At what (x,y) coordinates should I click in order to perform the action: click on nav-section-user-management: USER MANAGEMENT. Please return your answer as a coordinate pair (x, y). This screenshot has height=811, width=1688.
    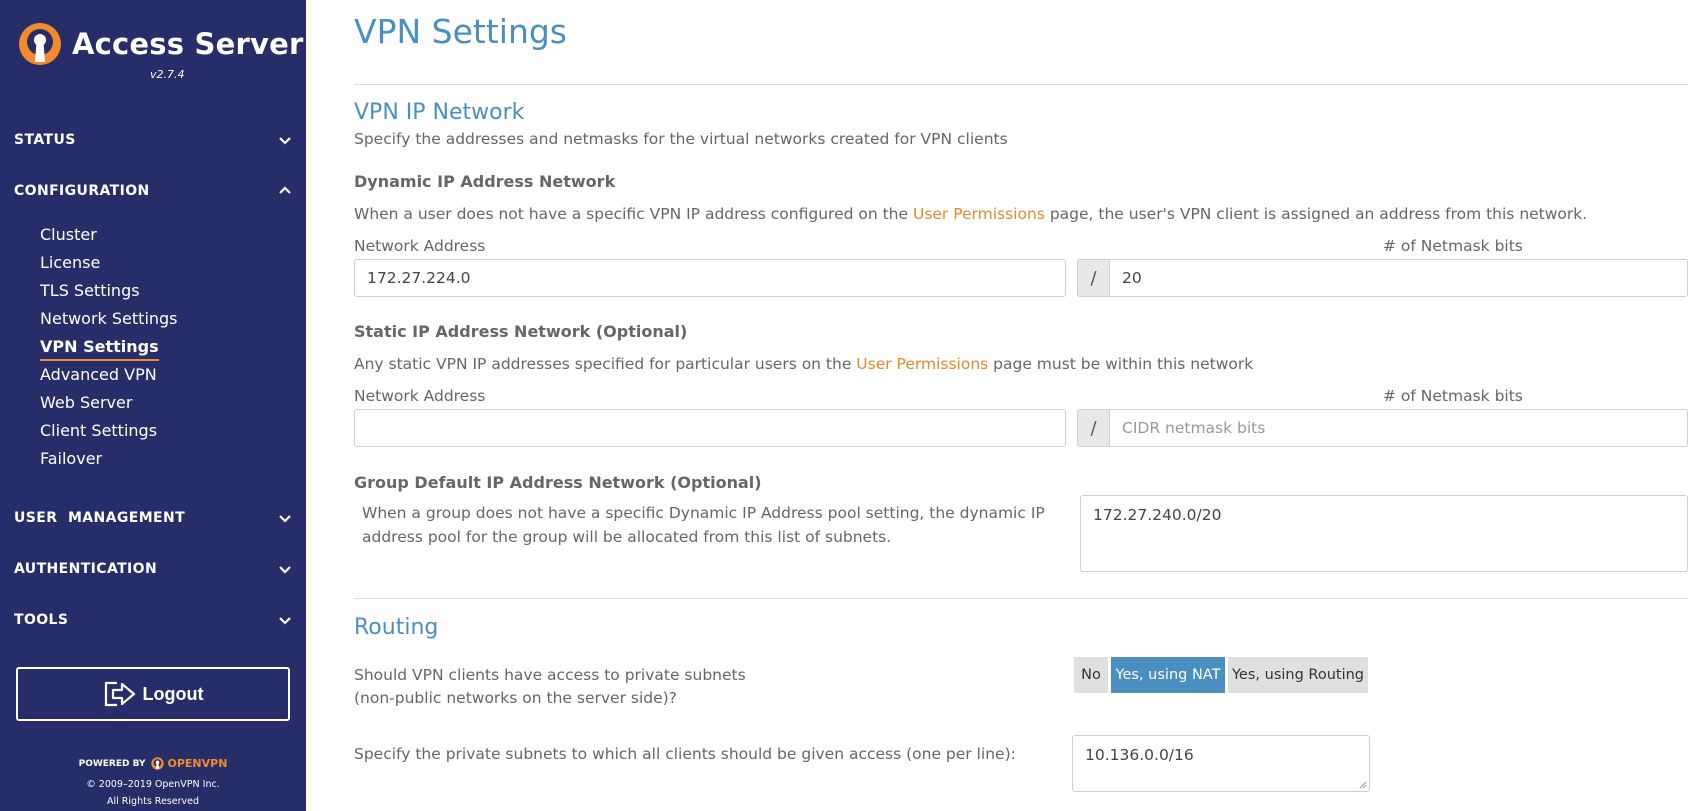
    Looking at the image, I should click on (154, 518).